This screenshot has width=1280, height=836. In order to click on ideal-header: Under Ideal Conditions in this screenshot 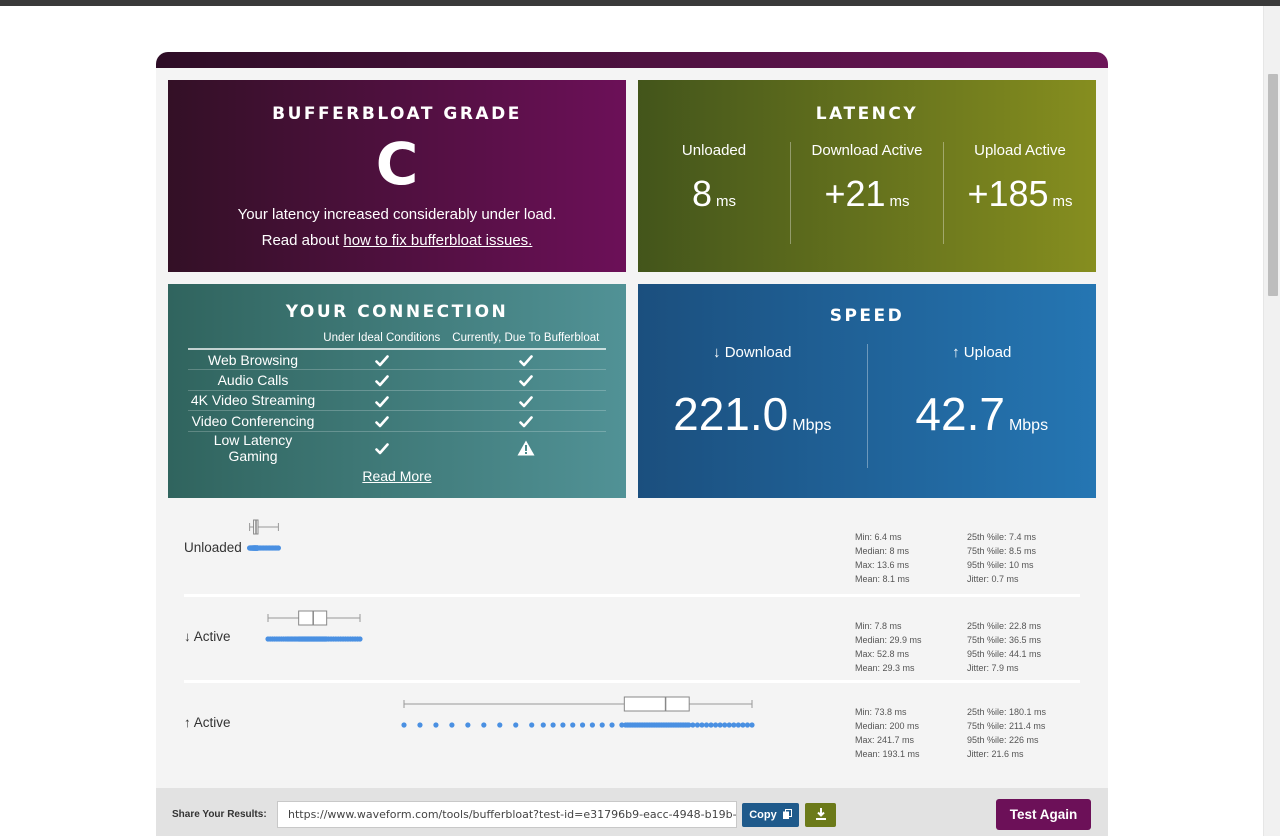, I will do `click(382, 341)`.